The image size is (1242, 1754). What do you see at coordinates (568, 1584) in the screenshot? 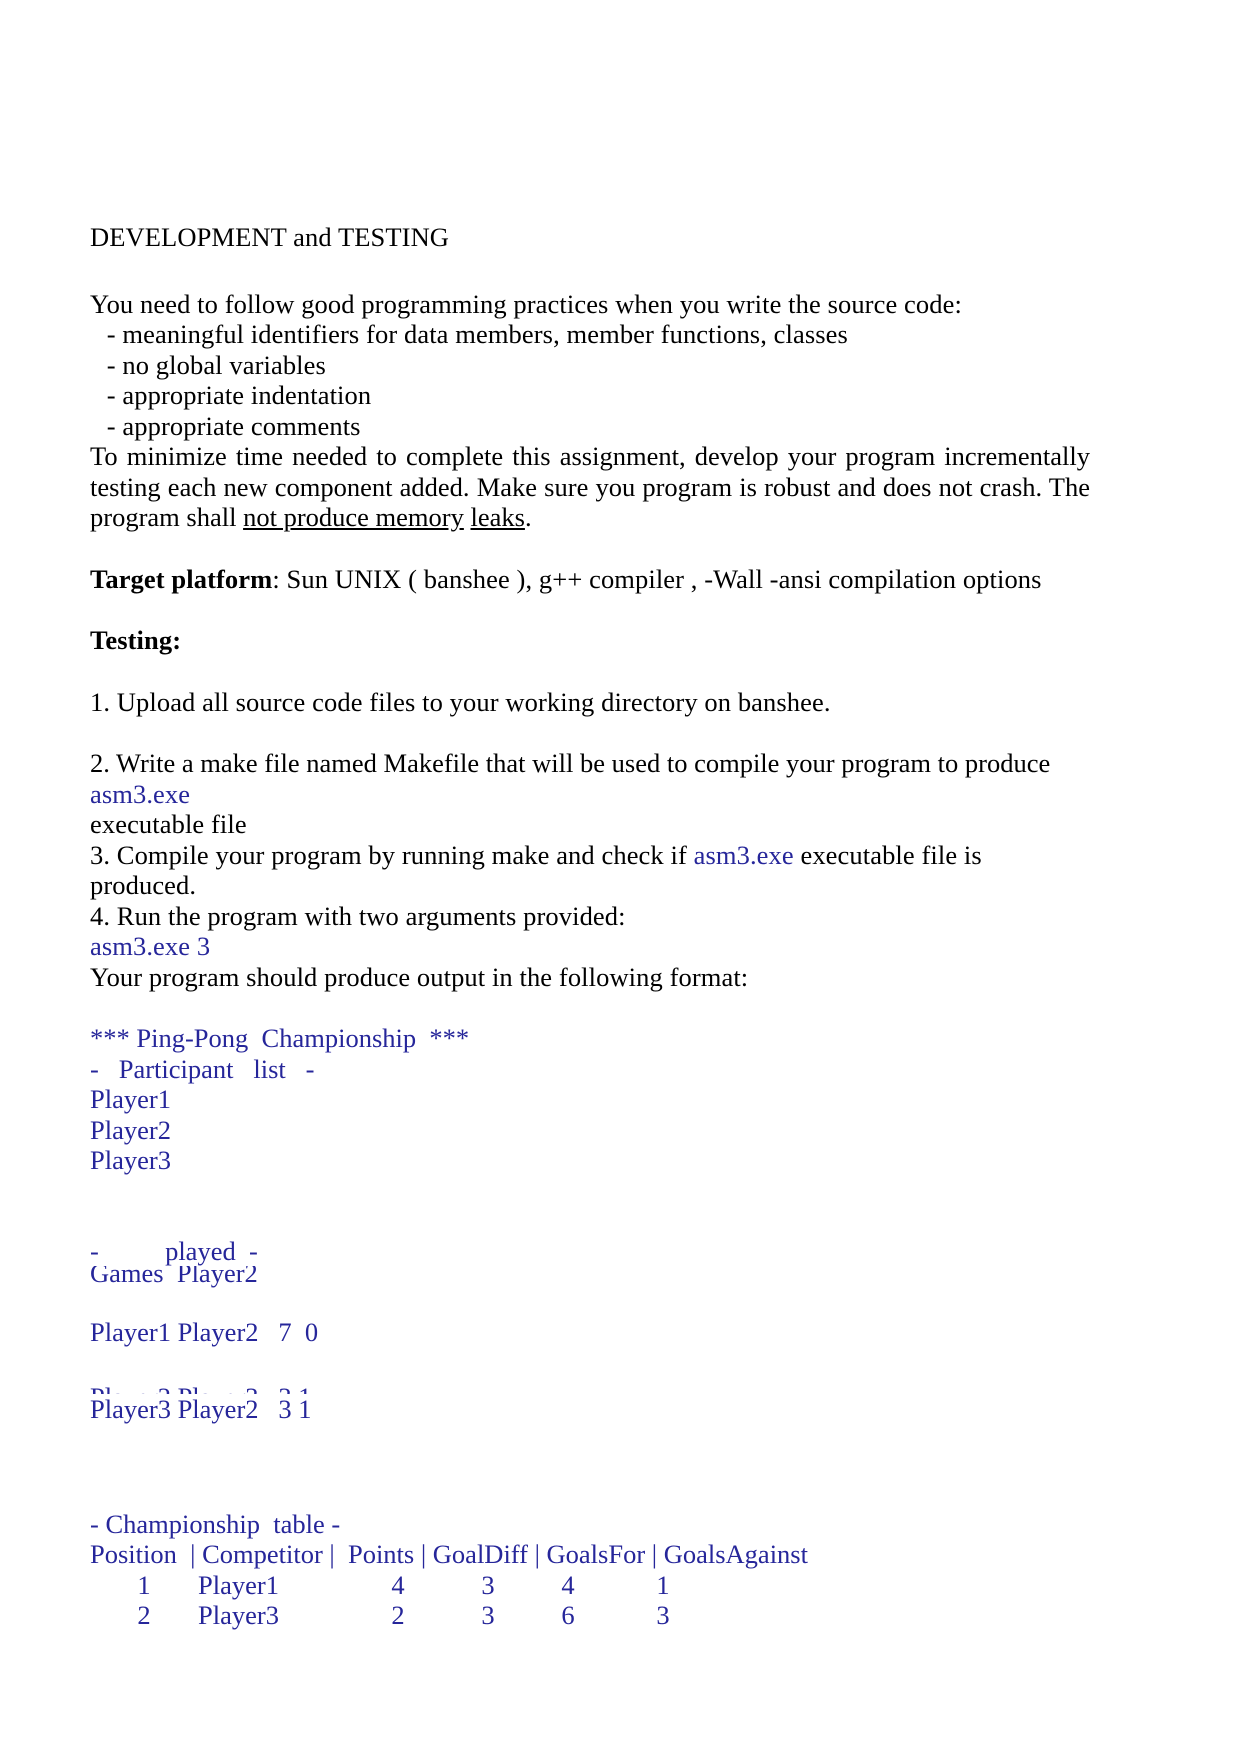
I see `cell-goalsfor: 4` at bounding box center [568, 1584].